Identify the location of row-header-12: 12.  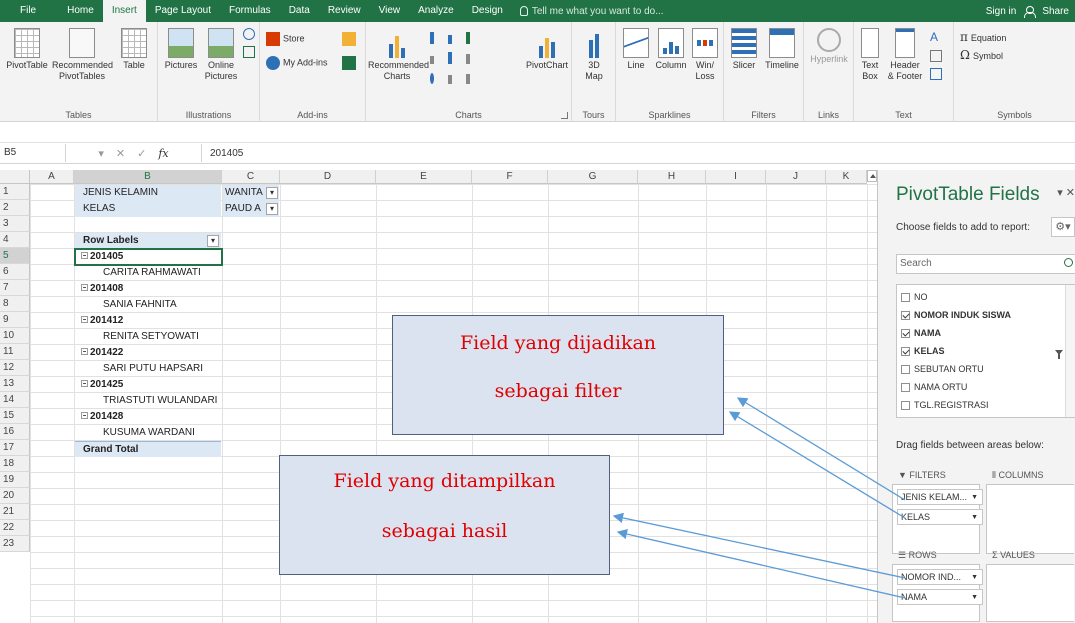
(15, 368).